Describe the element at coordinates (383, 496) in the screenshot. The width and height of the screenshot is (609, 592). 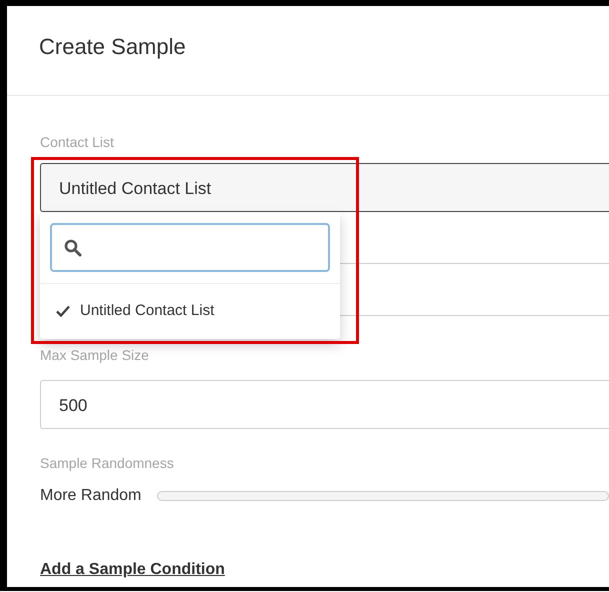
I see `randomness-slider-track` at that location.